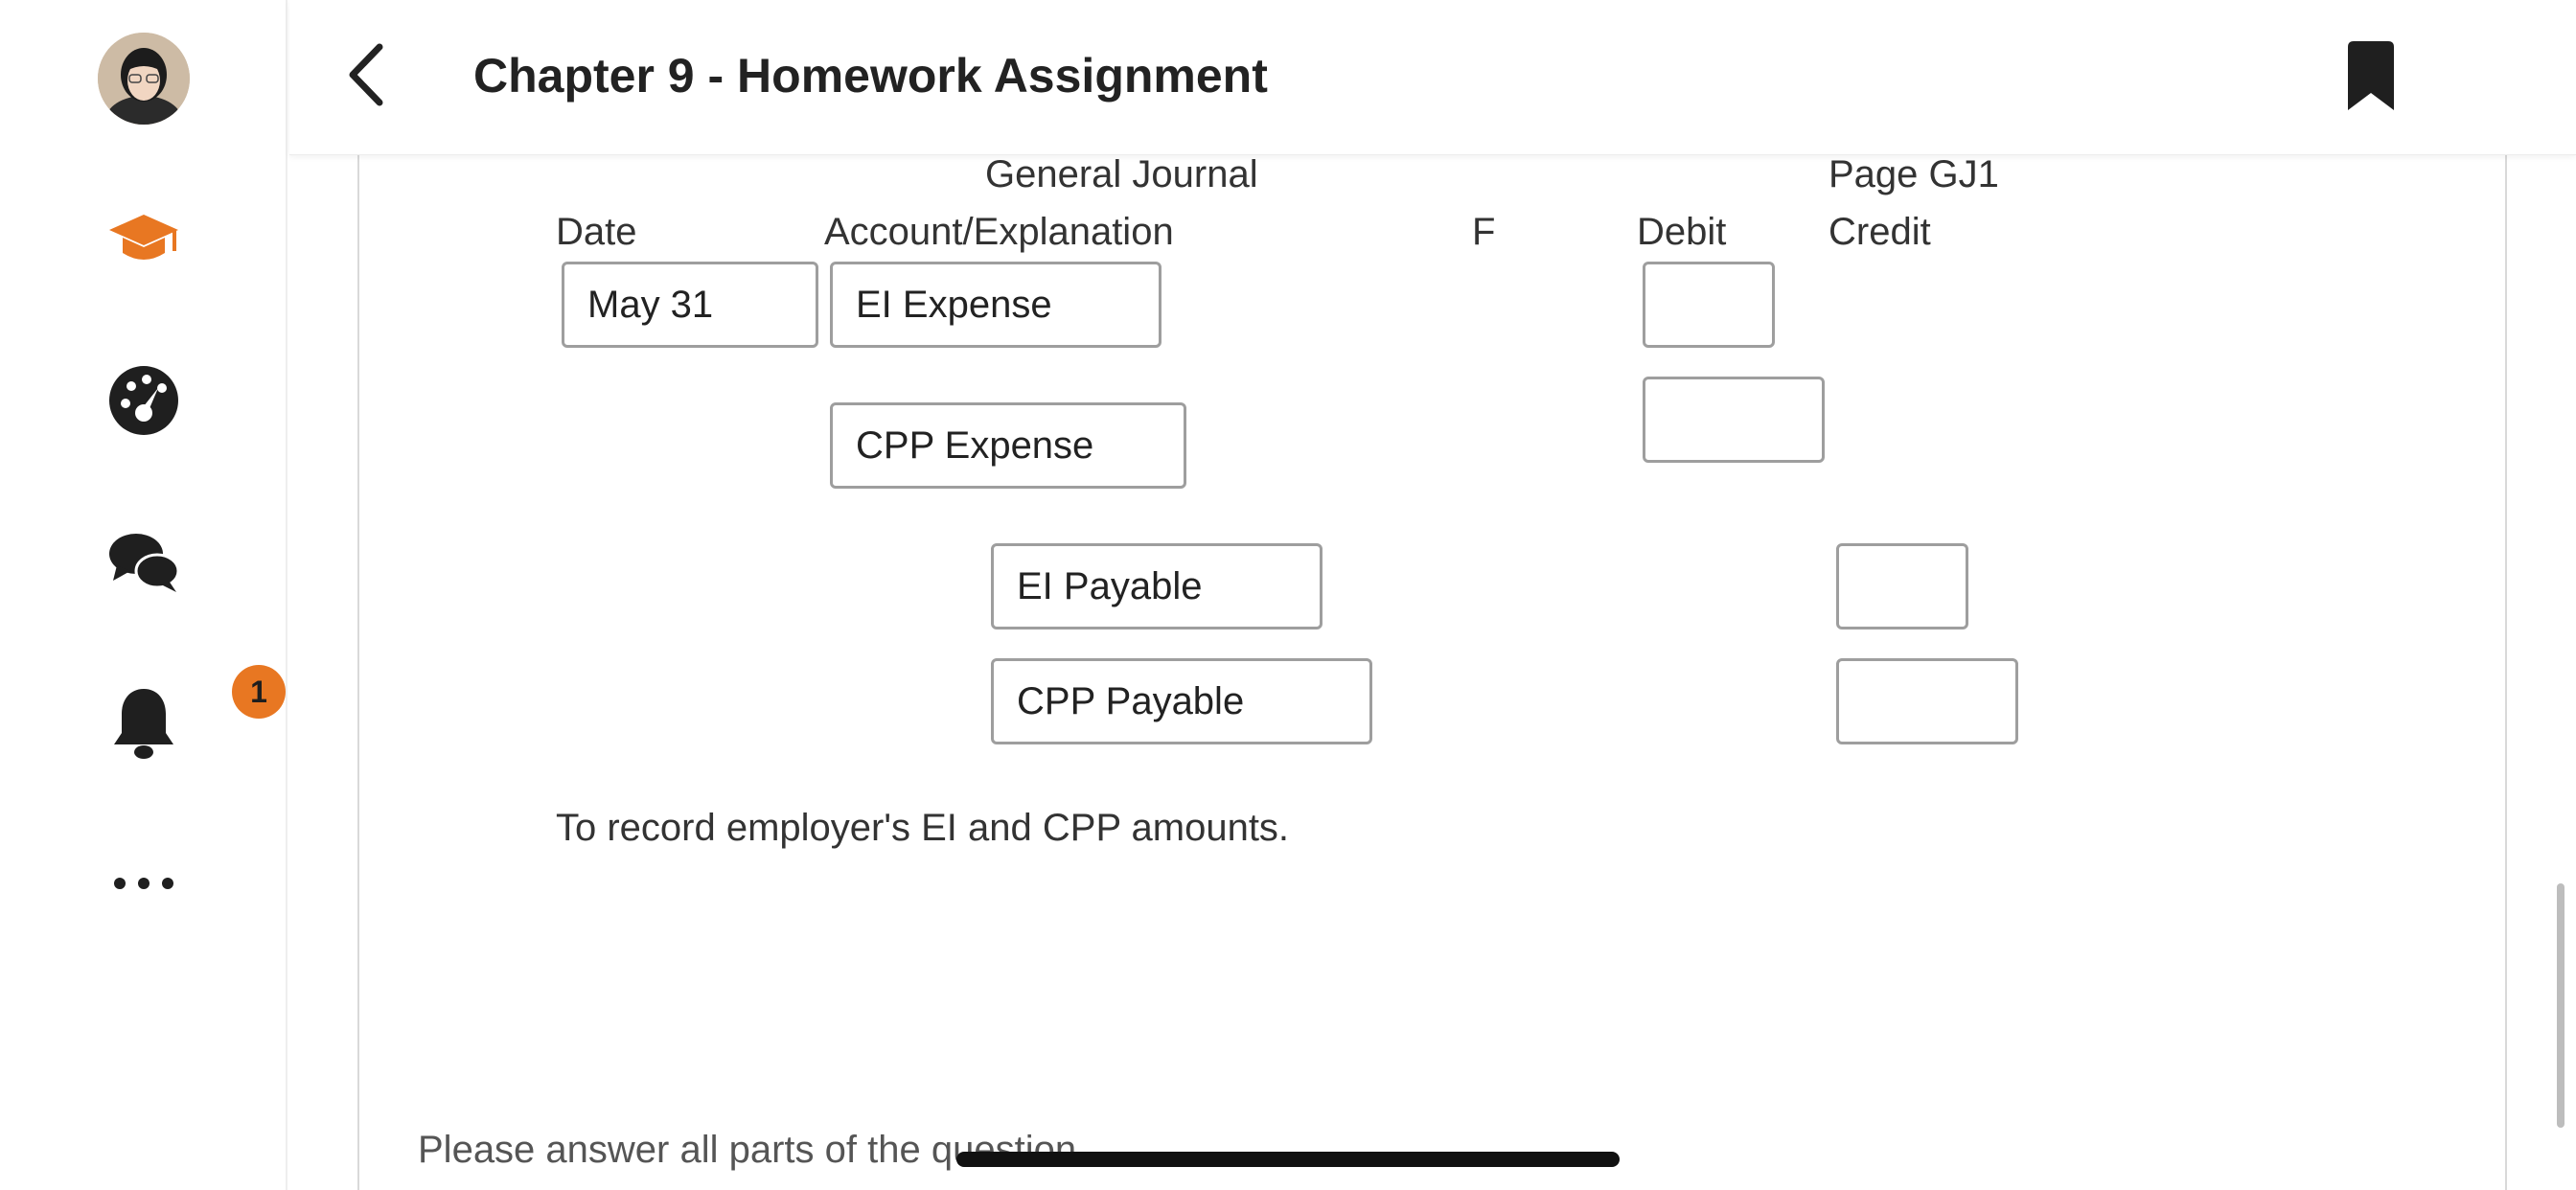 This screenshot has width=2576, height=1190. Describe the element at coordinates (996, 305) in the screenshot. I see `debit-account-field: EI Expense` at that location.